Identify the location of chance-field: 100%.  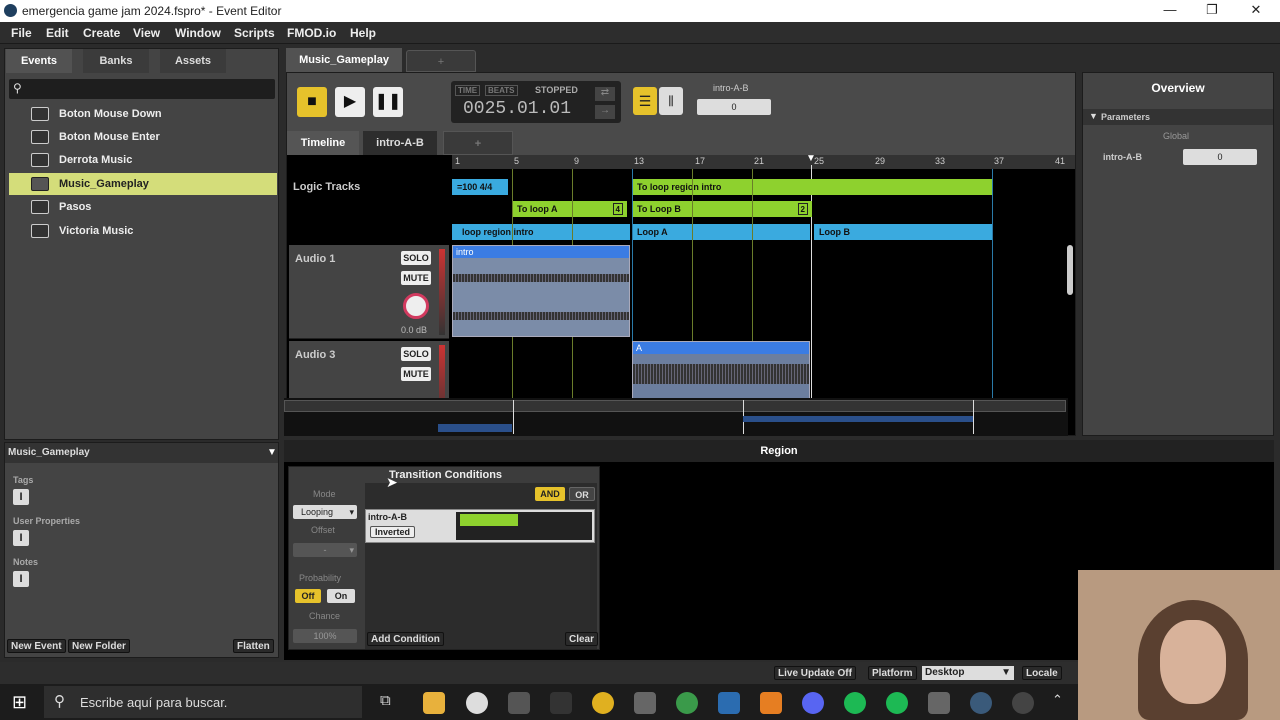
(325, 636).